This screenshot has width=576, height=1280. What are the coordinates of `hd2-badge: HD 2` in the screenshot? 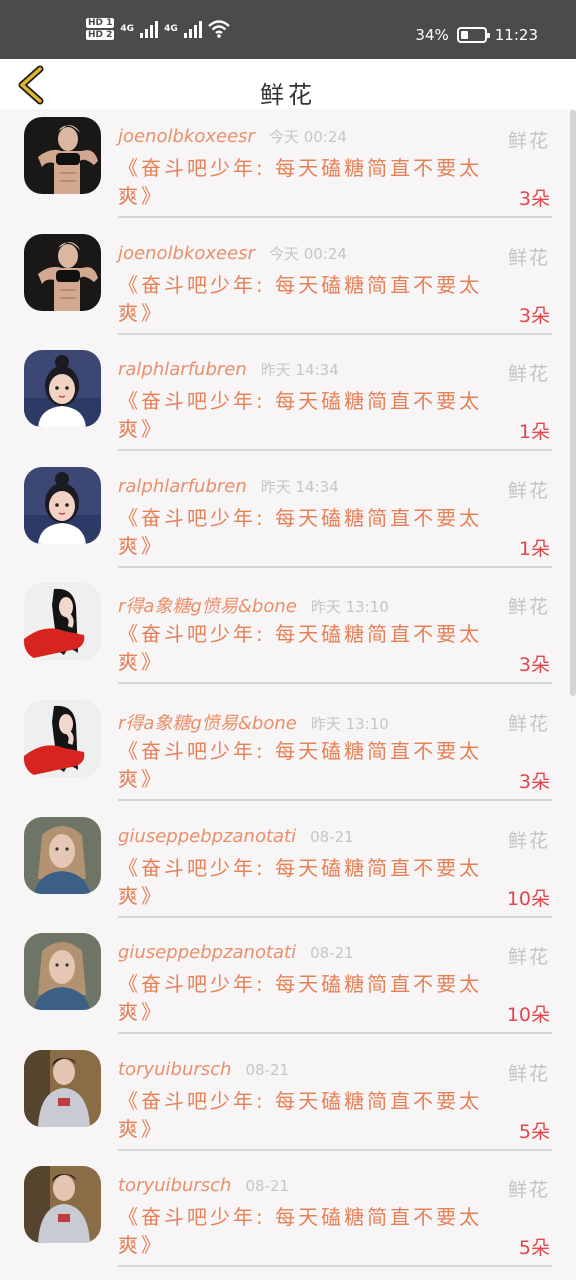 It's located at (100, 35).